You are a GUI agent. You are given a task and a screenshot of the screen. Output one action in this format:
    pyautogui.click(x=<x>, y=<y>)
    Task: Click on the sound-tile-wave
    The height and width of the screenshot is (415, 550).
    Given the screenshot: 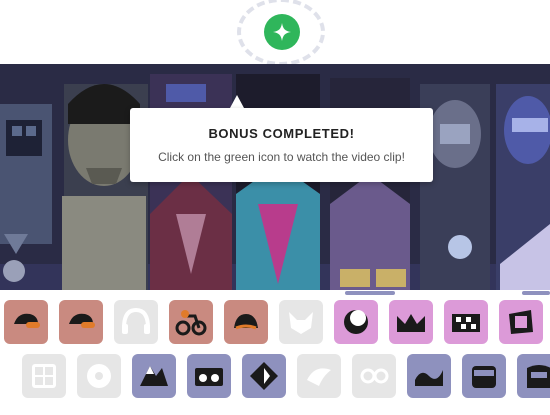 What is the action you would take?
    pyautogui.click(x=429, y=376)
    